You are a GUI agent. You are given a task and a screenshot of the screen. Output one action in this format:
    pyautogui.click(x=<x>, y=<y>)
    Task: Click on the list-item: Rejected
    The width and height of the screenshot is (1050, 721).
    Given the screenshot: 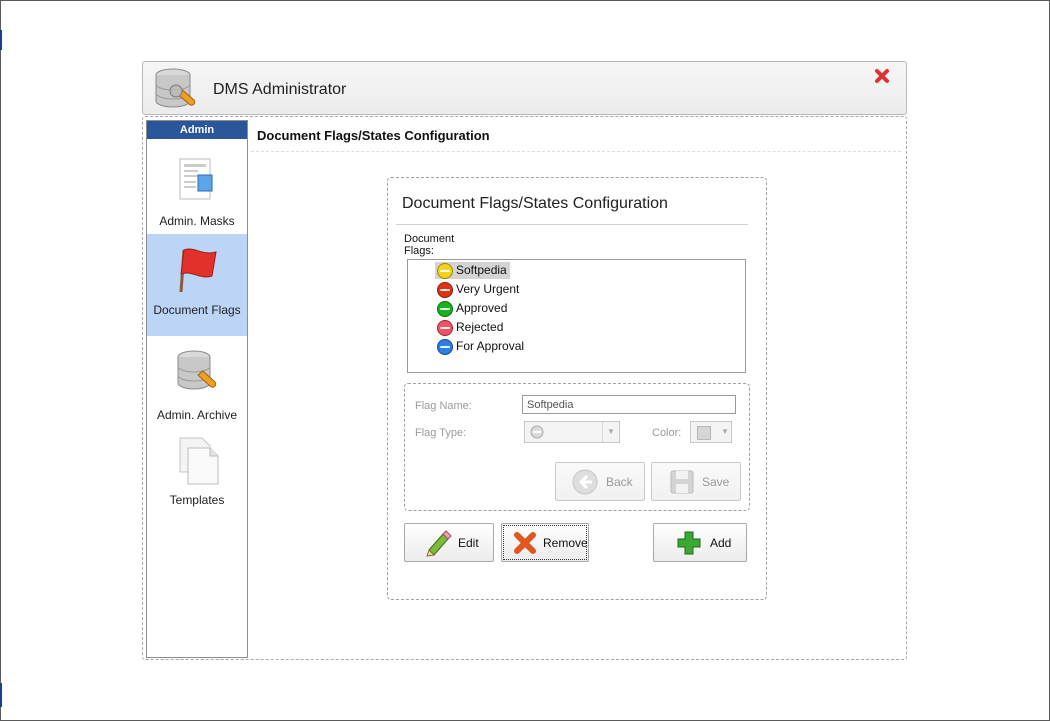 What is the action you would take?
    pyautogui.click(x=470, y=327)
    